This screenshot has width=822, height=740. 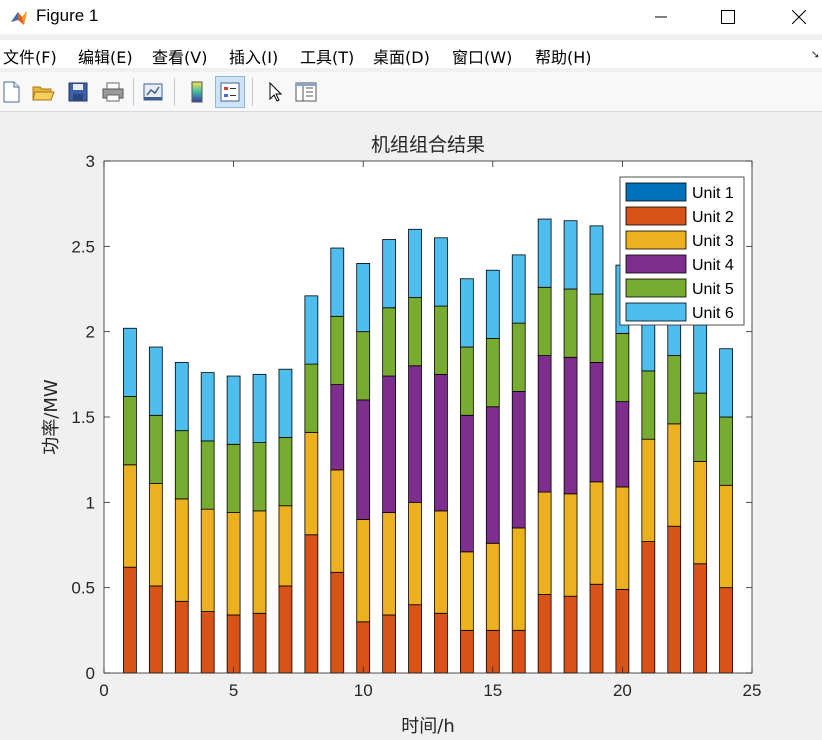 What do you see at coordinates (113, 92) in the screenshot?
I see `print-button` at bounding box center [113, 92].